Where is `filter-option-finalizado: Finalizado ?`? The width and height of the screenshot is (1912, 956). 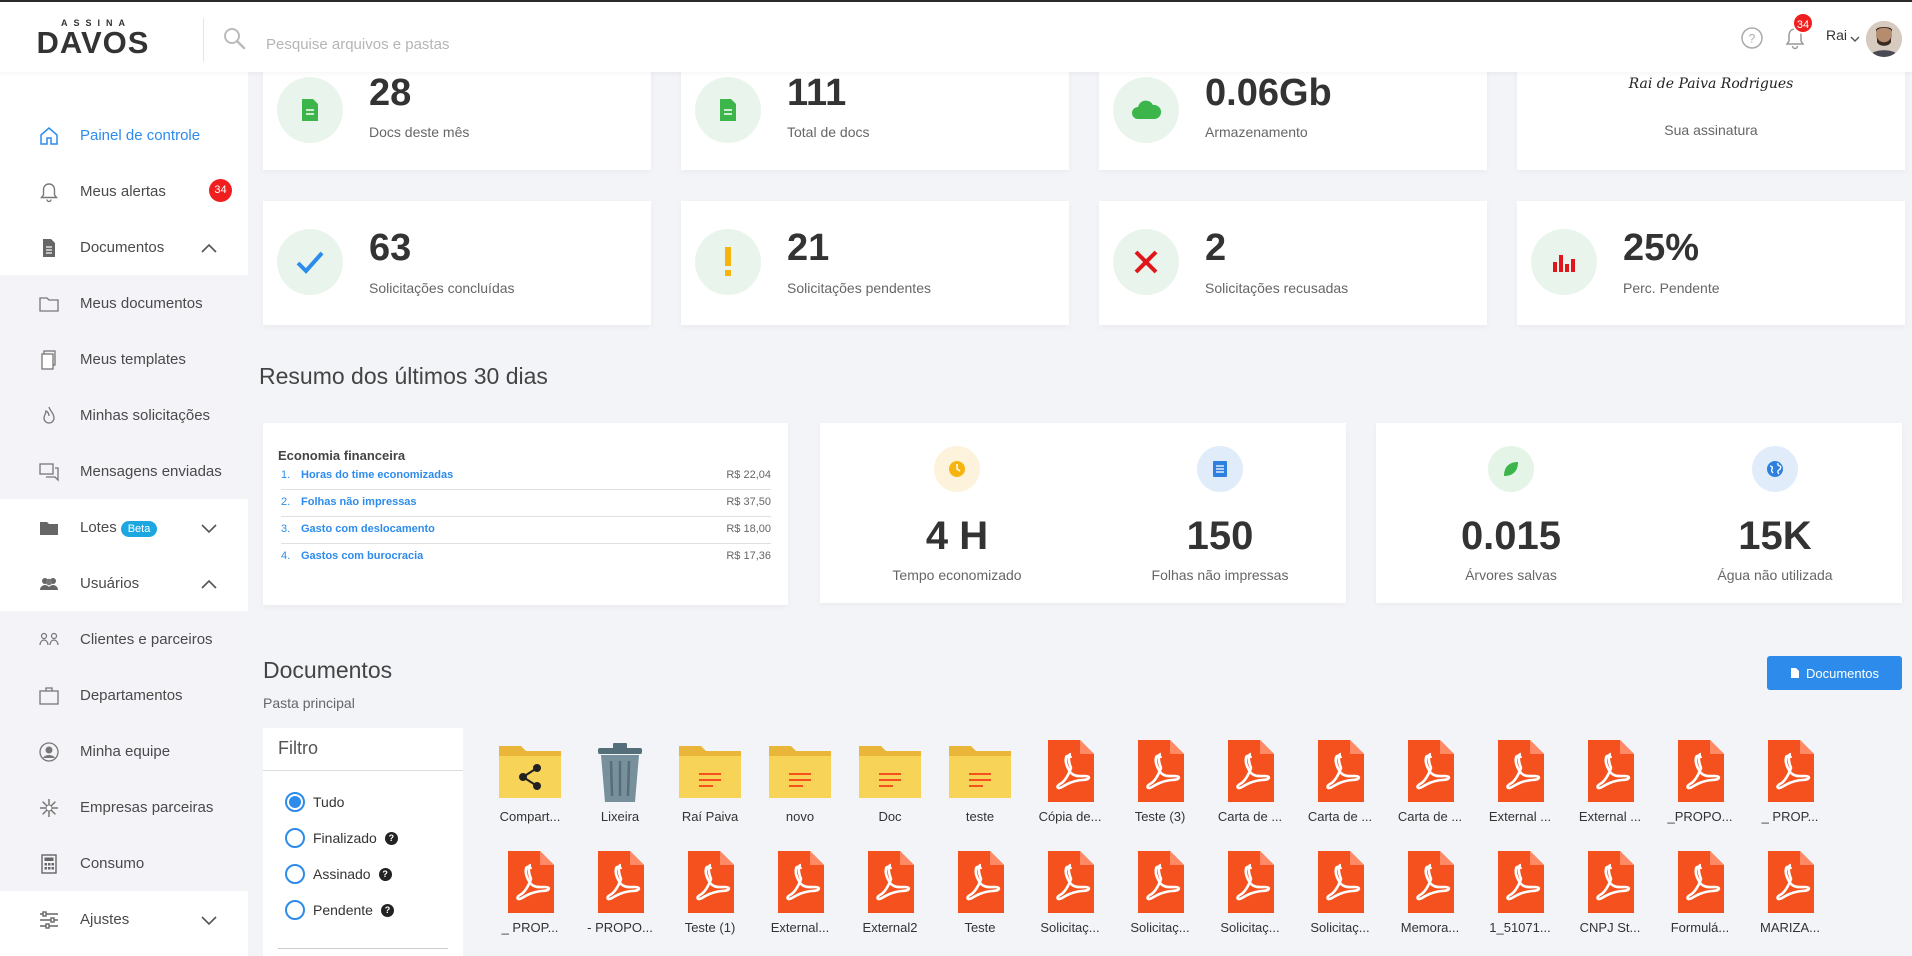
filter-option-finalizado: Finalizado ? is located at coordinates (341, 838).